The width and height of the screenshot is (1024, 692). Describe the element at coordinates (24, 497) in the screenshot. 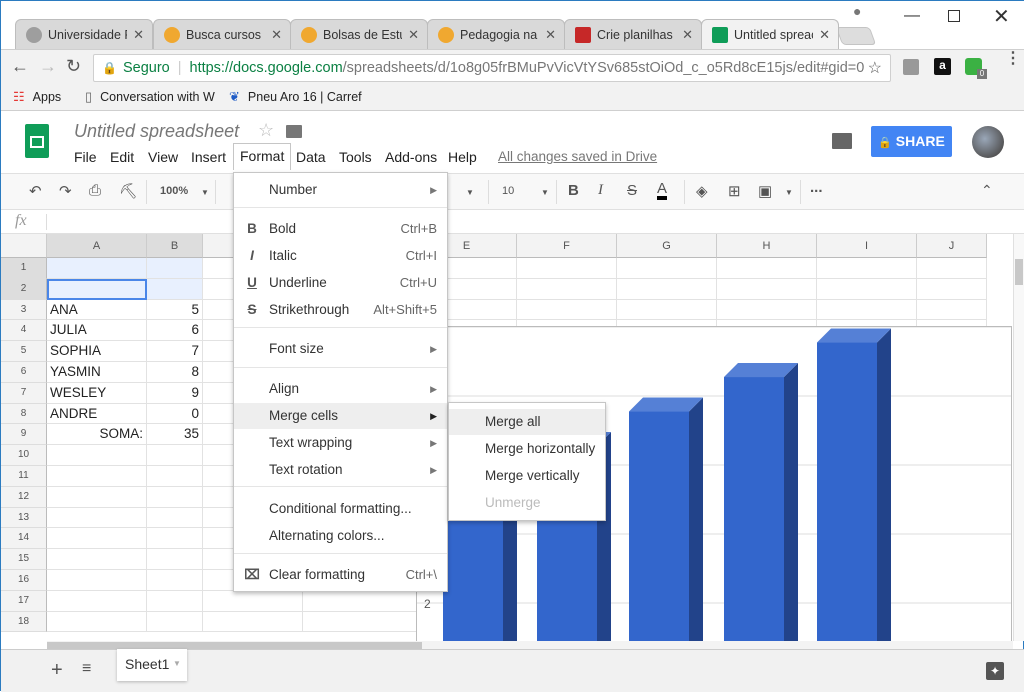

I see `row-header: 12` at that location.